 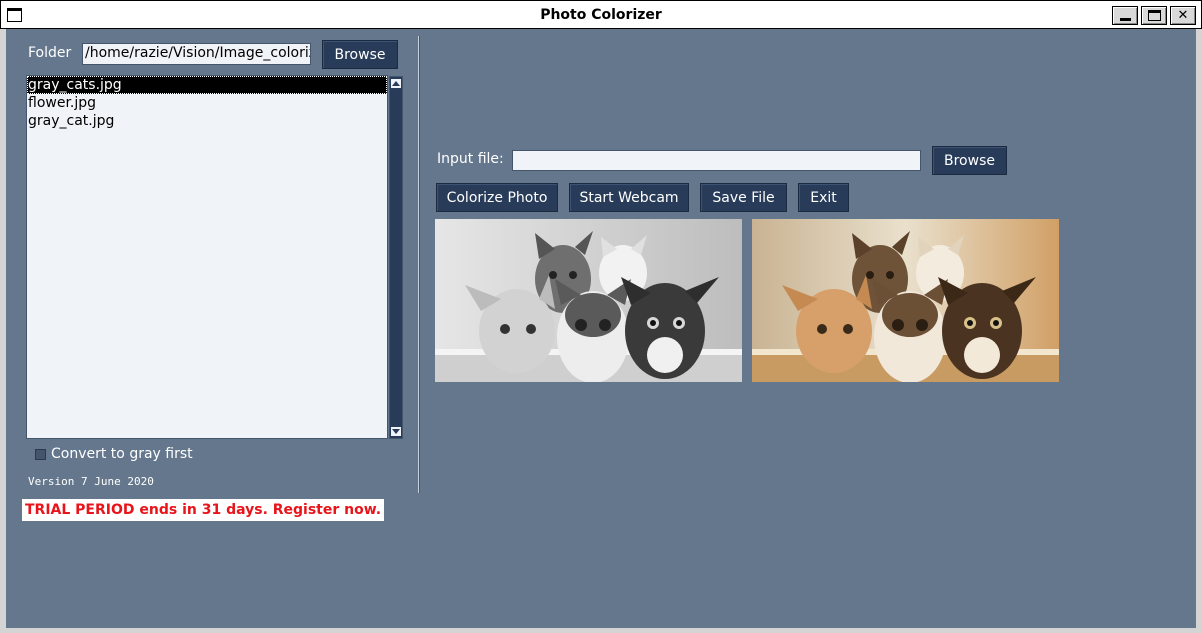 I want to click on close-button: ✕, so click(x=1183, y=15).